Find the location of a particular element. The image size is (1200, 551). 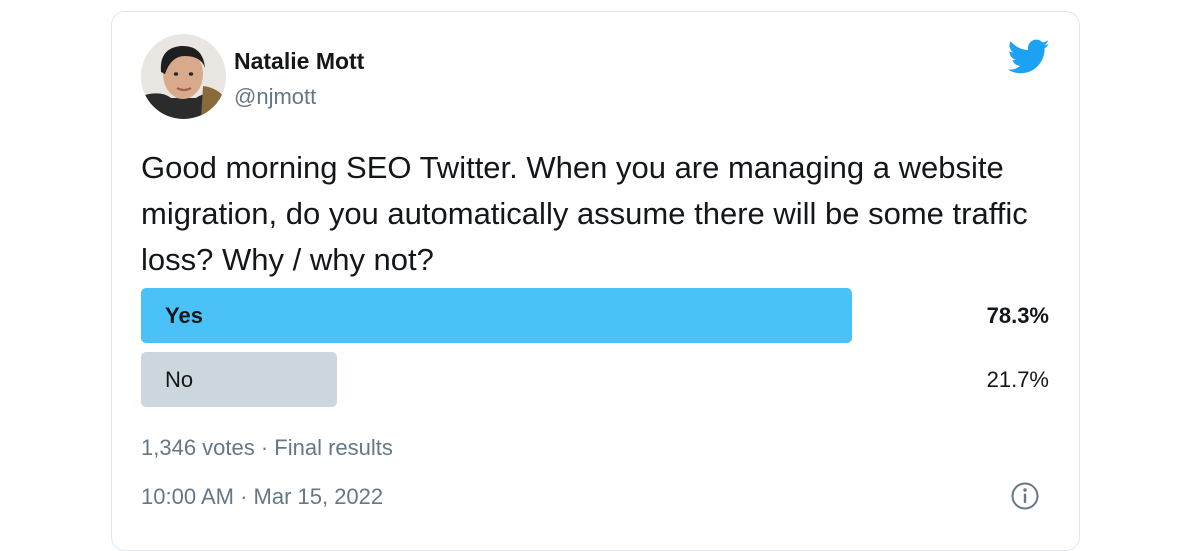

tweet-timestamp: 10:00 AM · Mar 15, 2022 is located at coordinates (262, 497).